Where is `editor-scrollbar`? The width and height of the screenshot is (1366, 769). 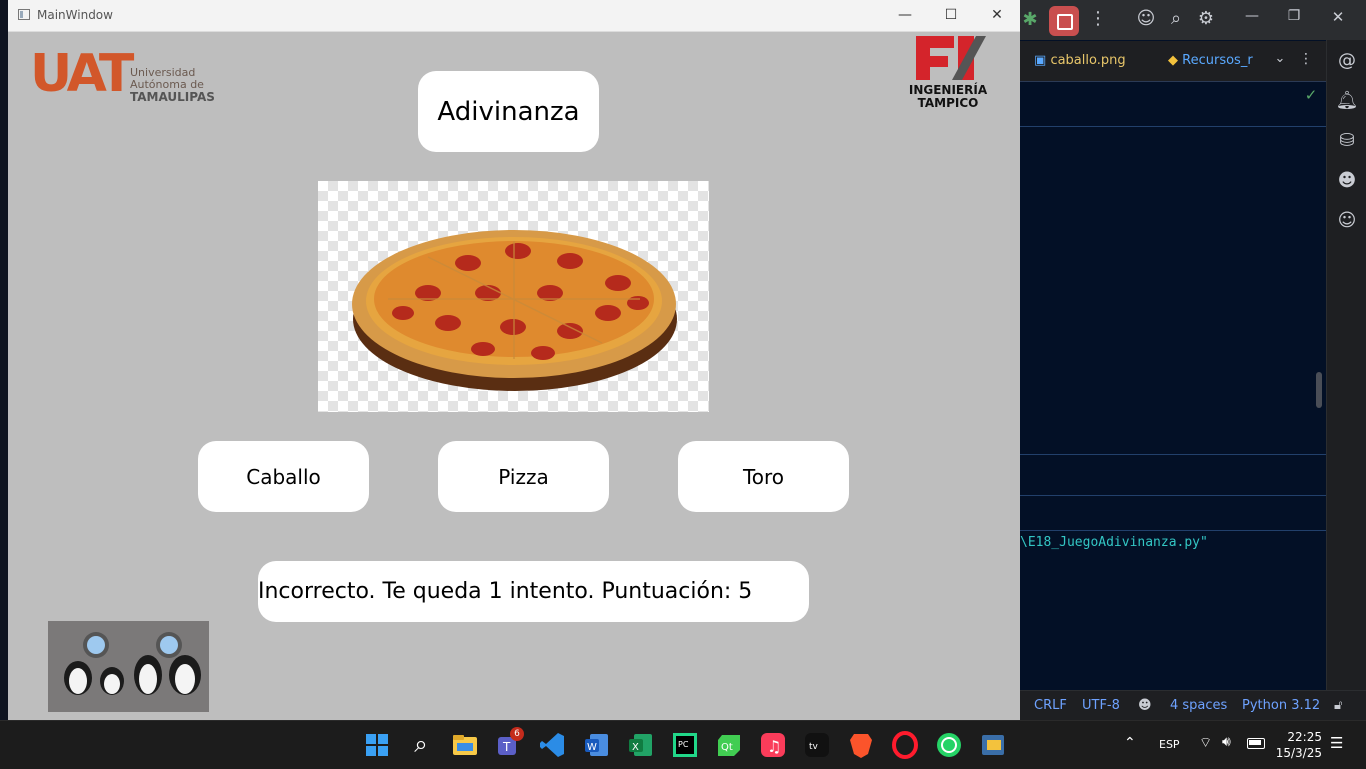
editor-scrollbar is located at coordinates (1319, 390).